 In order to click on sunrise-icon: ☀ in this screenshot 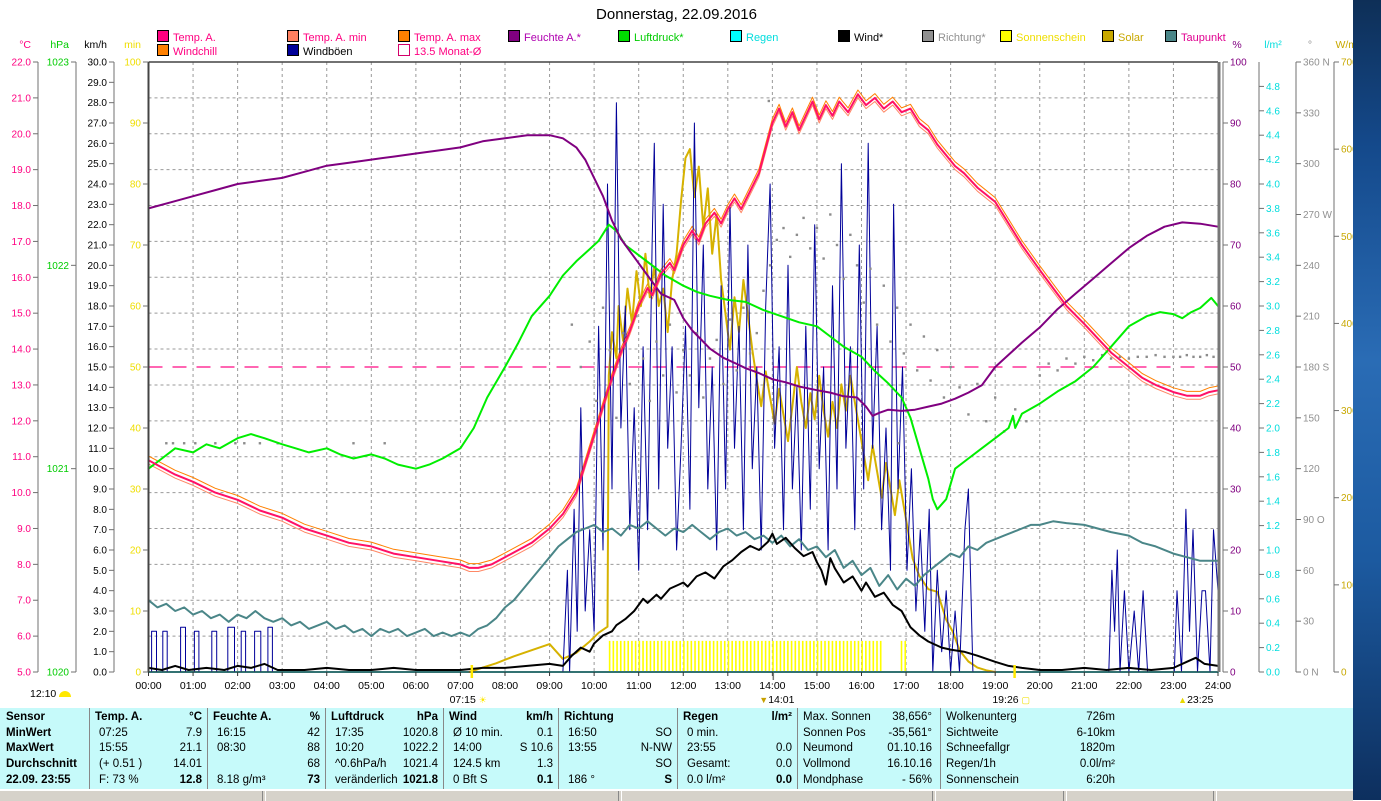, I will do `click(482, 700)`.